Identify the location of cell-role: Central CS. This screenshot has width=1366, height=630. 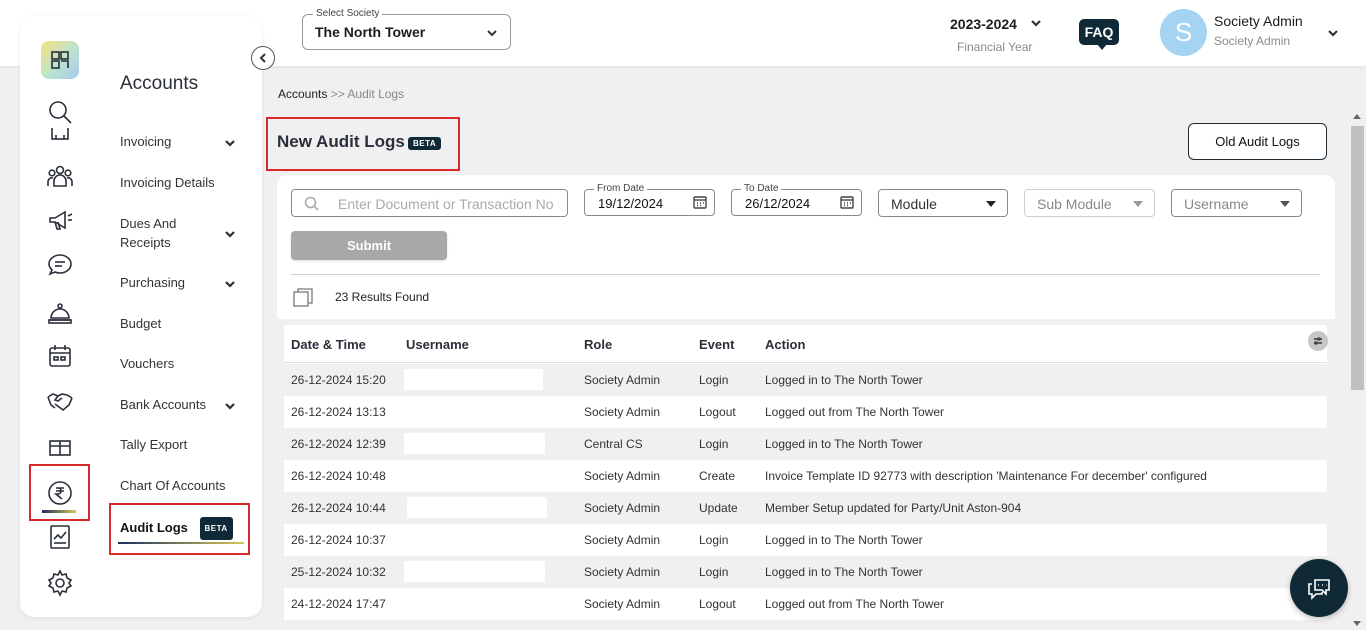
(613, 444).